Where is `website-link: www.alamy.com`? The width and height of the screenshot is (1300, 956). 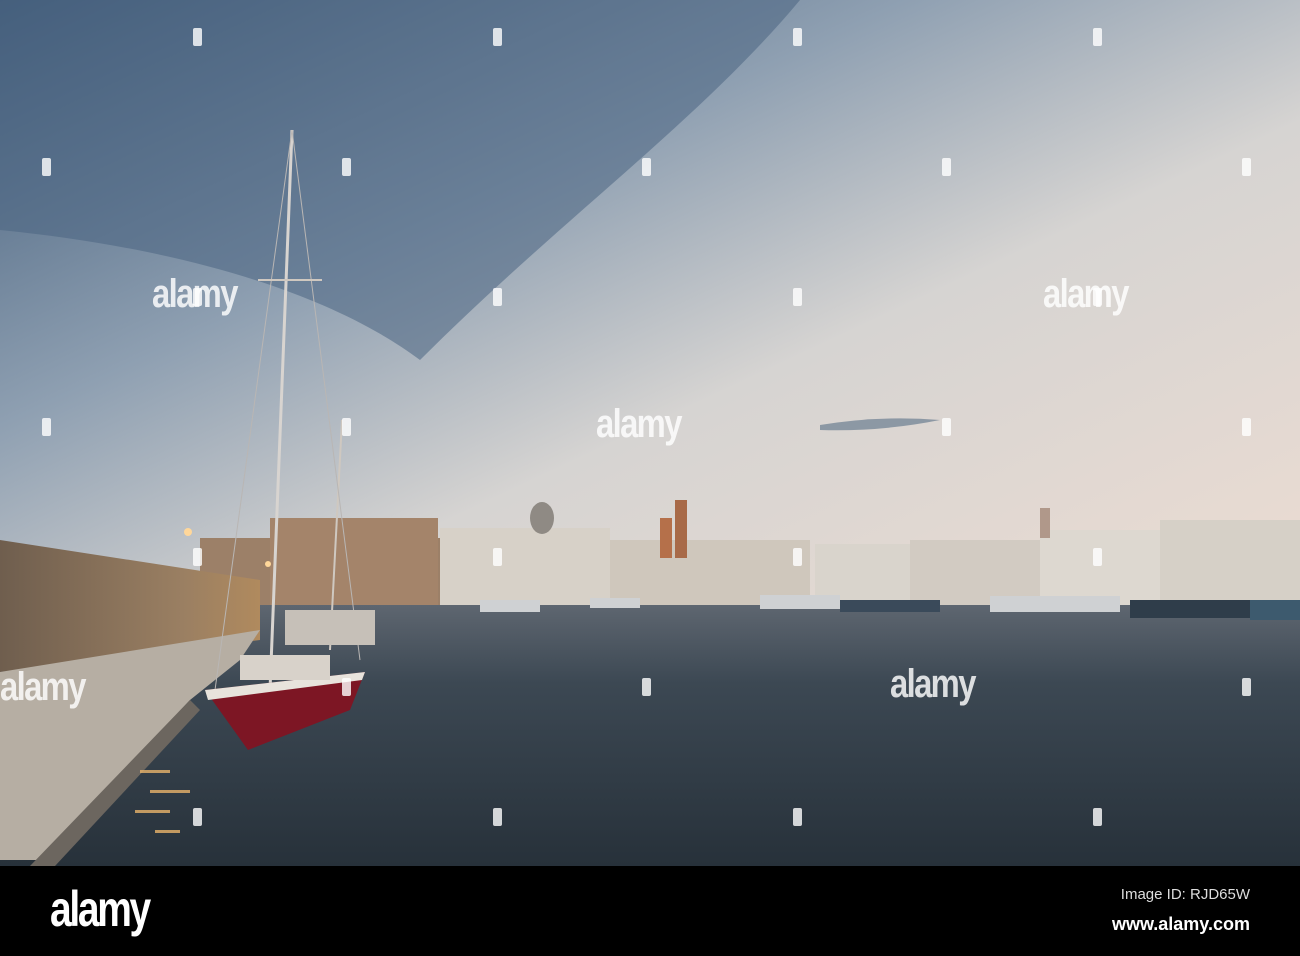
website-link: www.alamy.com is located at coordinates (1181, 924).